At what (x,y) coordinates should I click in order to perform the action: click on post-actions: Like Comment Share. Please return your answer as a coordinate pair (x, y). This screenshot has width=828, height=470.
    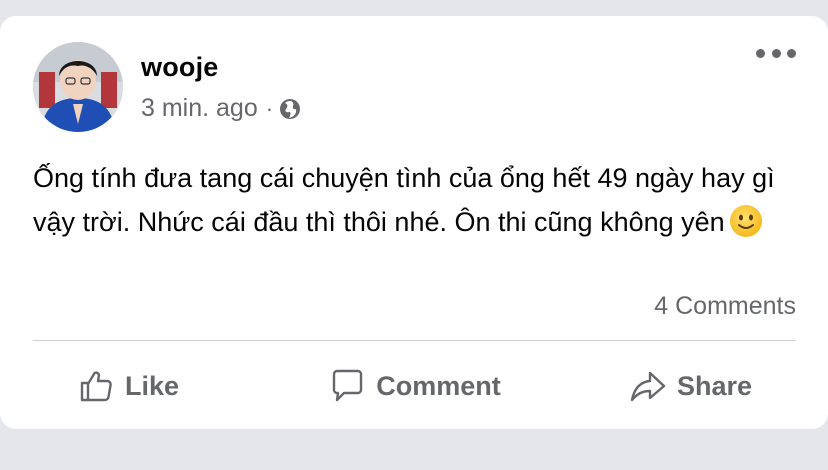
    Looking at the image, I should click on (414, 386).